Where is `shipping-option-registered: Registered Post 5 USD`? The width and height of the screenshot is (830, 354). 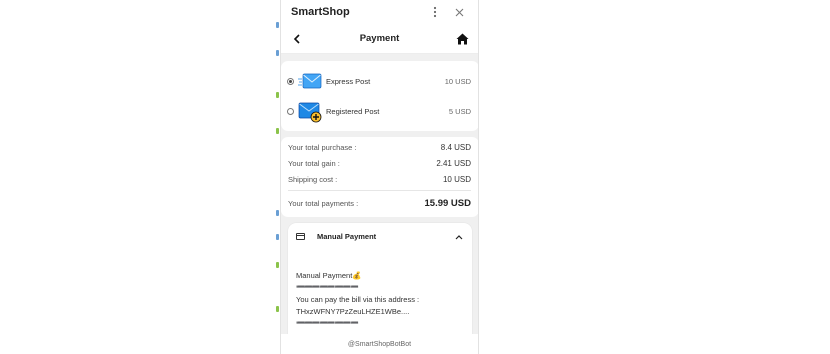 shipping-option-registered: Registered Post 5 USD is located at coordinates (379, 111).